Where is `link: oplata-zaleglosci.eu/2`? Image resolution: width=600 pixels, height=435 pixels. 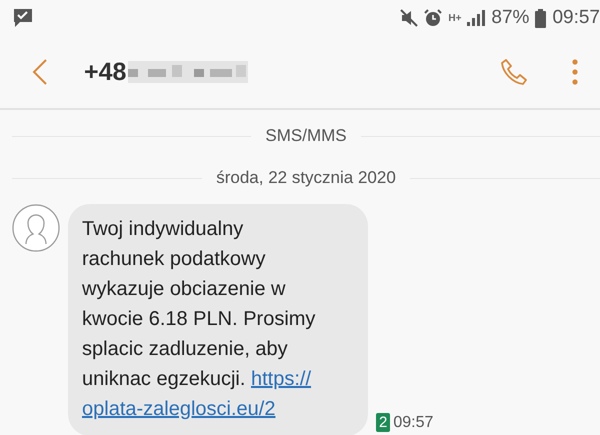 link: oplata-zaleglosci.eu/2 is located at coordinates (179, 409).